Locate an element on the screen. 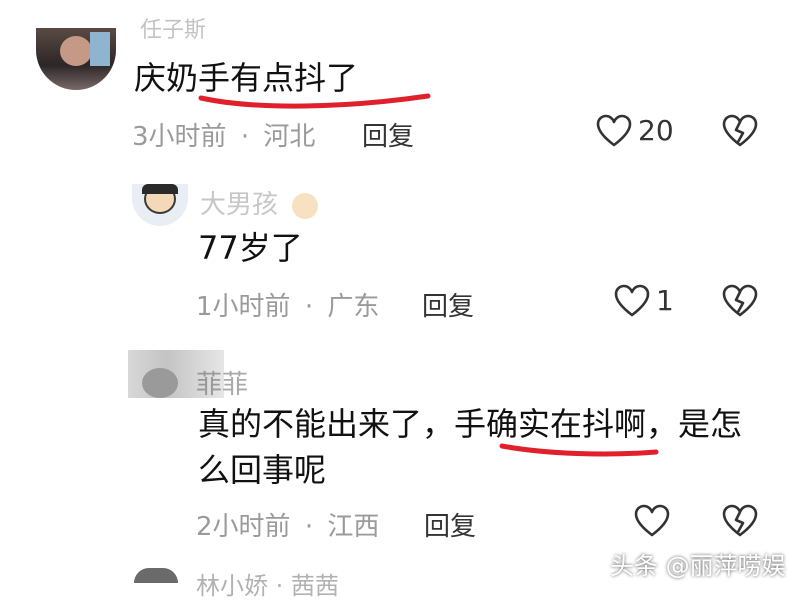 This screenshot has width=800, height=601. username: 任子斯 is located at coordinates (173, 28).